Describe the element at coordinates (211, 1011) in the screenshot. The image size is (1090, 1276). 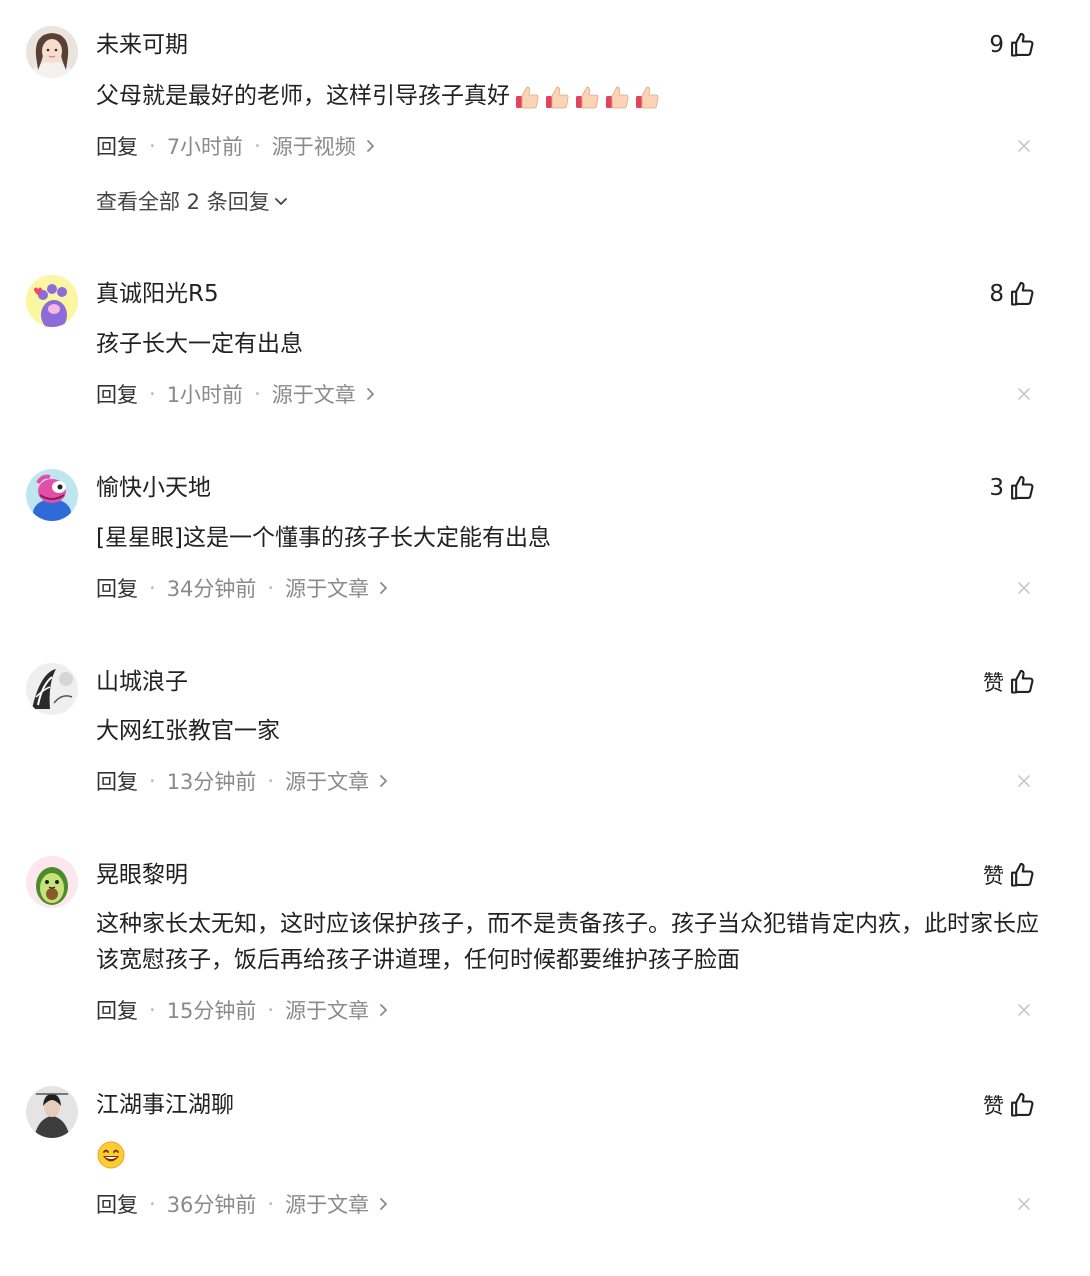
I see `timestamp: 15分钟前` at that location.